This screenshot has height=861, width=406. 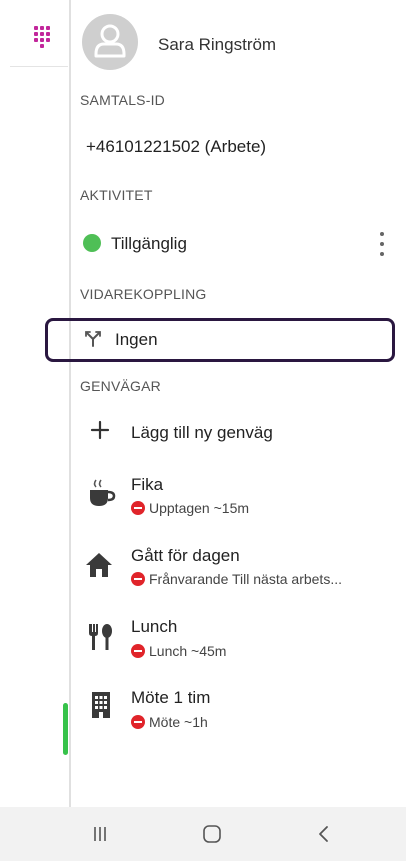 What do you see at coordinates (170, 698) in the screenshot?
I see `shortcut-title: Möte 1 tim` at bounding box center [170, 698].